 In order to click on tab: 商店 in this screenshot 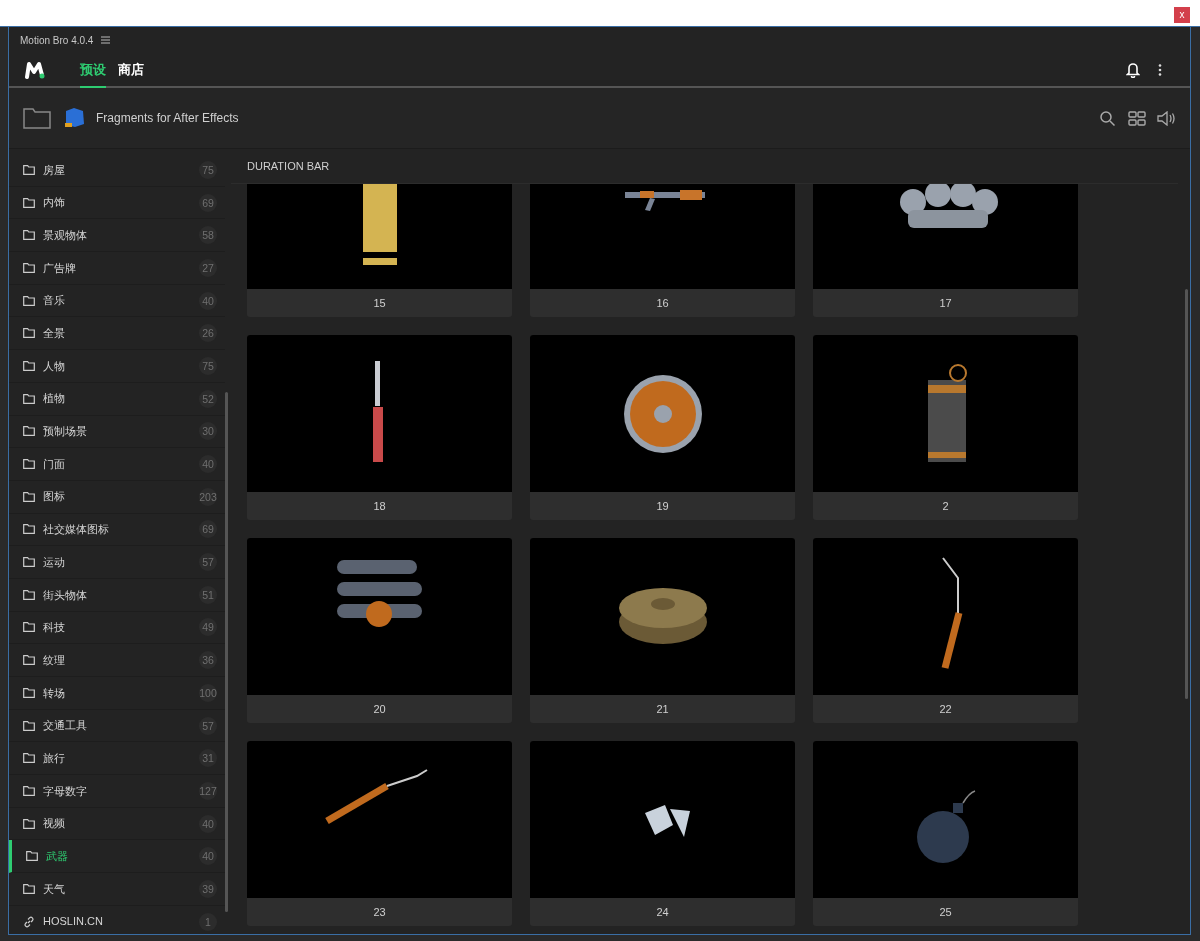, I will do `click(131, 70)`.